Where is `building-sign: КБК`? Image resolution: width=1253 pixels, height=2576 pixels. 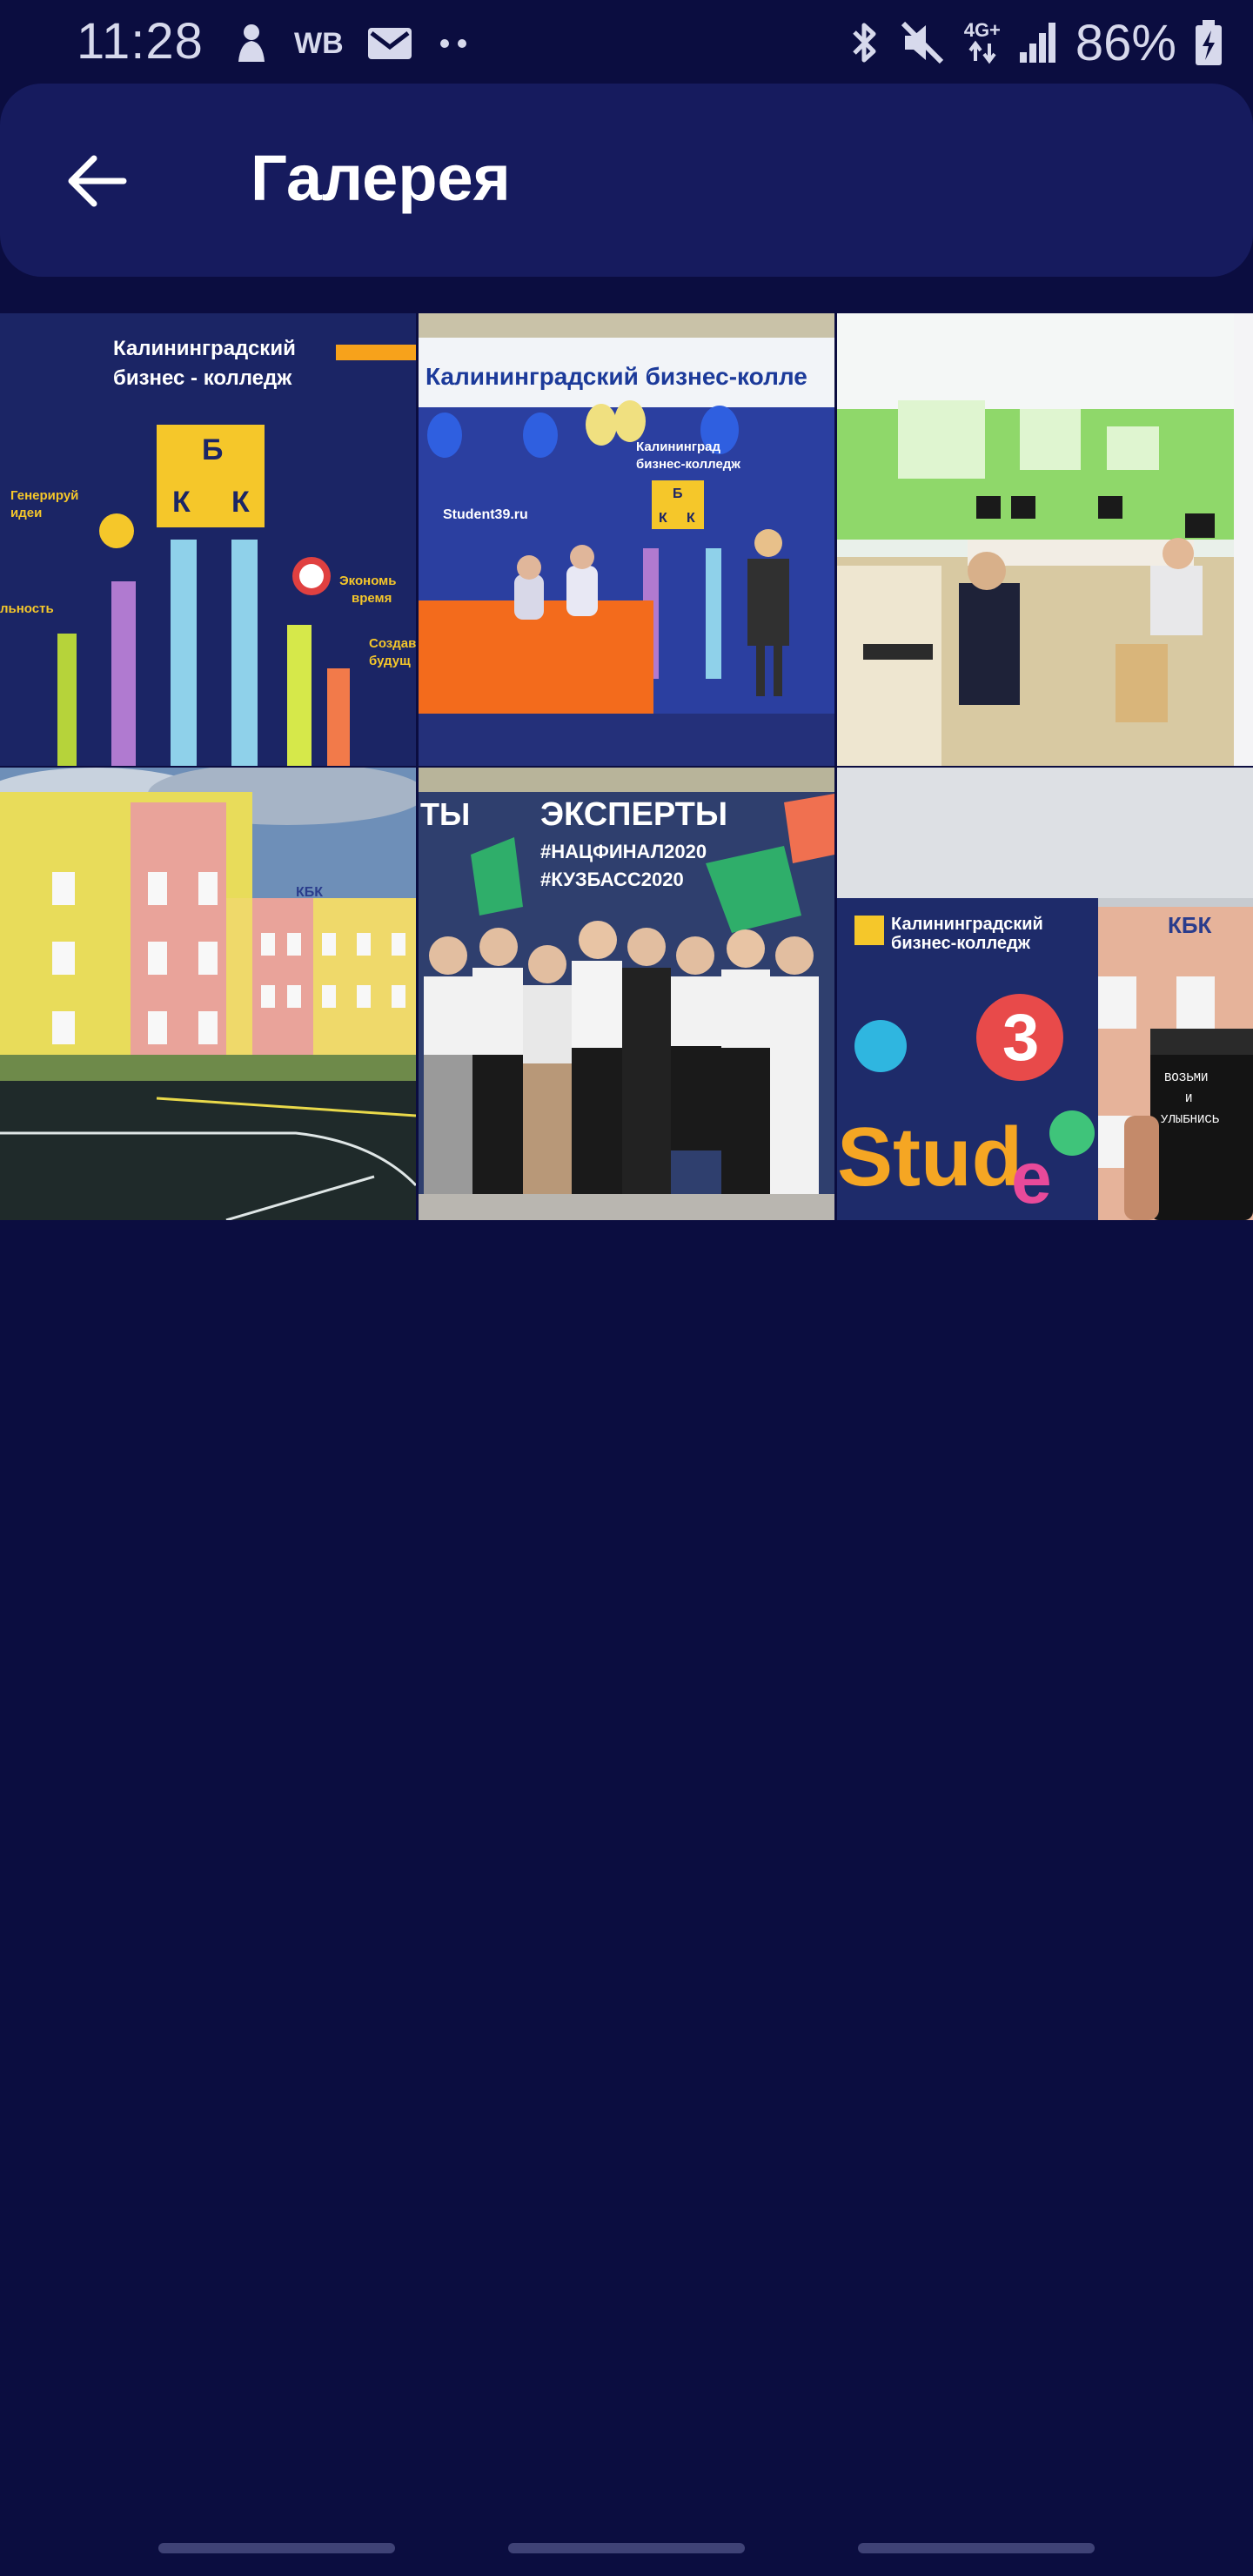
building-sign: КБК is located at coordinates (309, 892).